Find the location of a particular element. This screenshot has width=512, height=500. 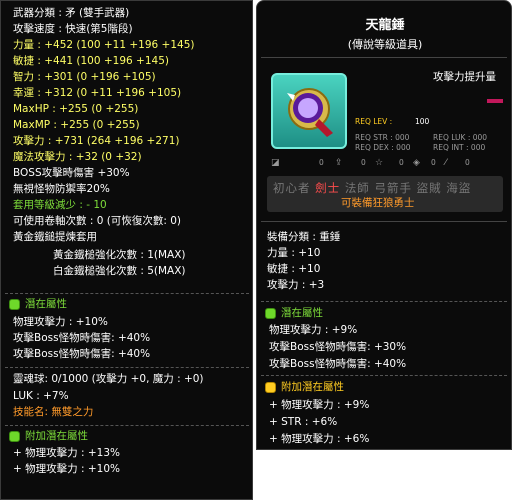

item-icon-frame is located at coordinates (309, 111).